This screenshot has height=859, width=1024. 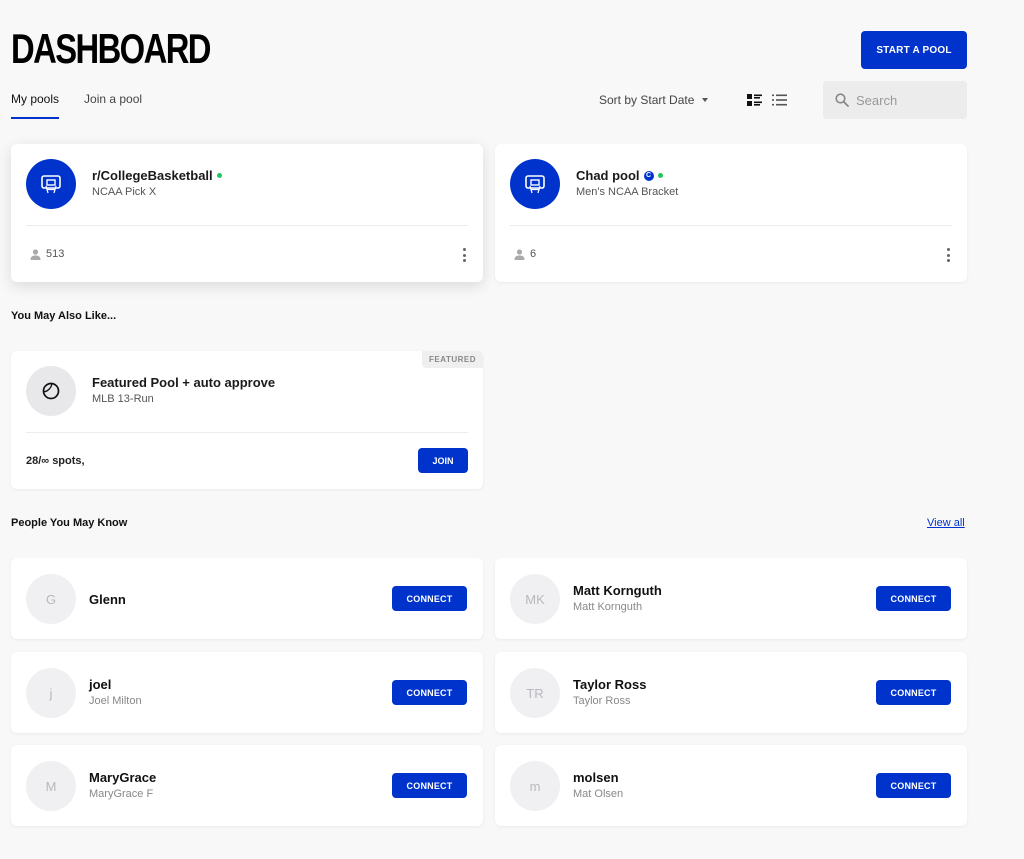 I want to click on member-count: 6, so click(x=525, y=254).